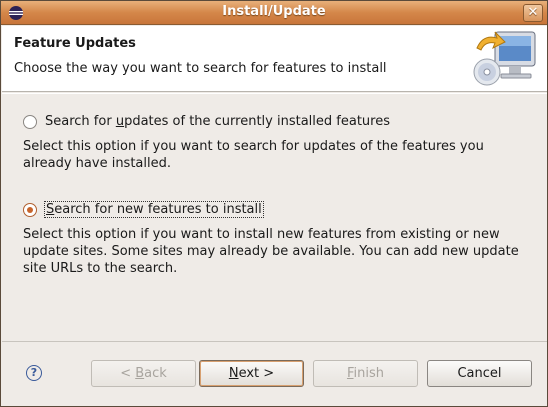  I want to click on radio-search-new-features, so click(30, 209).